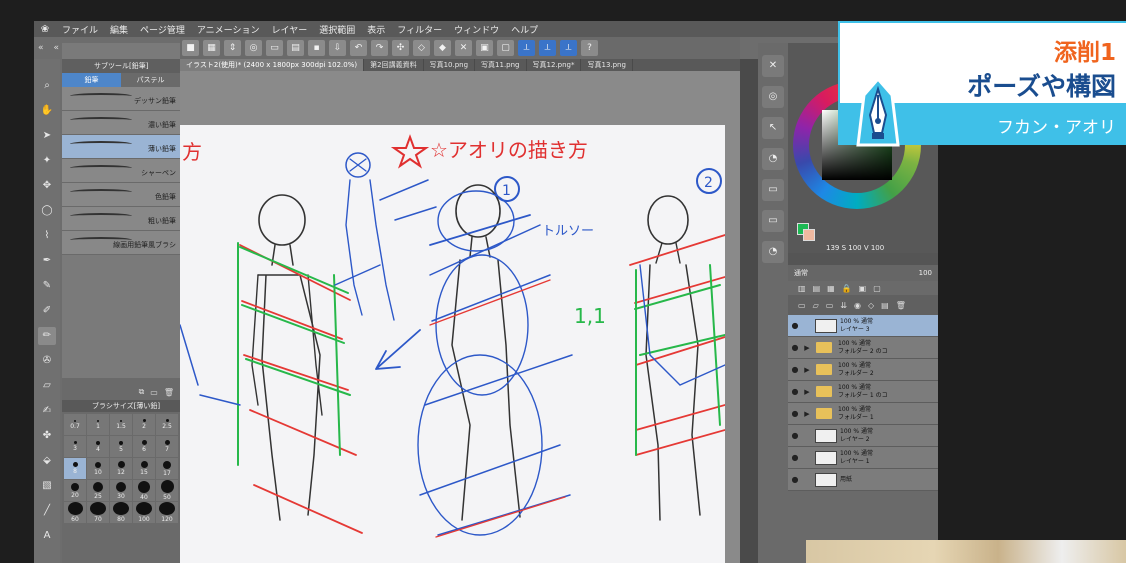 This screenshot has width=1126, height=563. Describe the element at coordinates (843, 305) in the screenshot. I see `merge-icon: ⇊` at that location.